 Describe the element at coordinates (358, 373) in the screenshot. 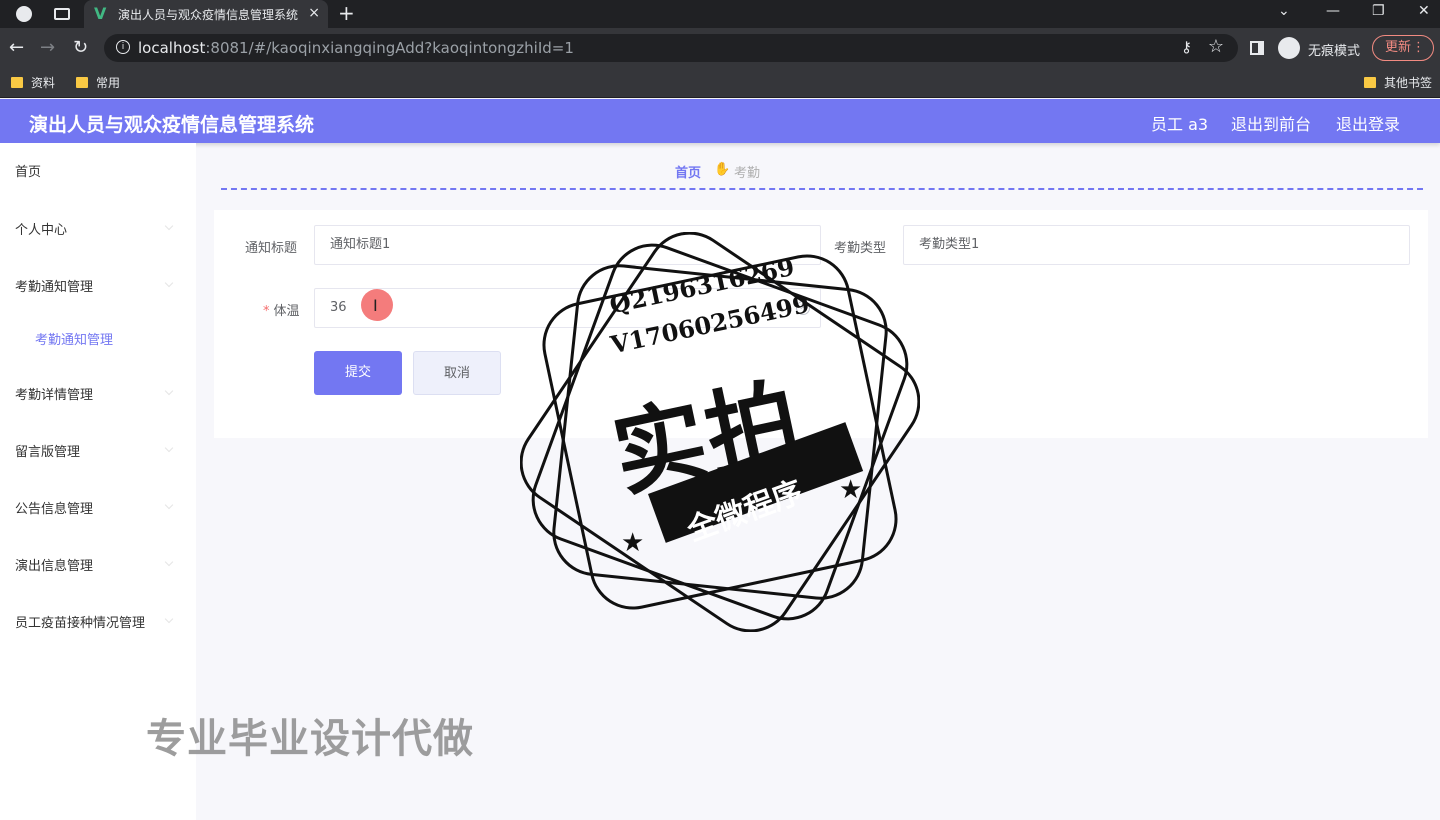

I see `submit-button: 提交` at that location.